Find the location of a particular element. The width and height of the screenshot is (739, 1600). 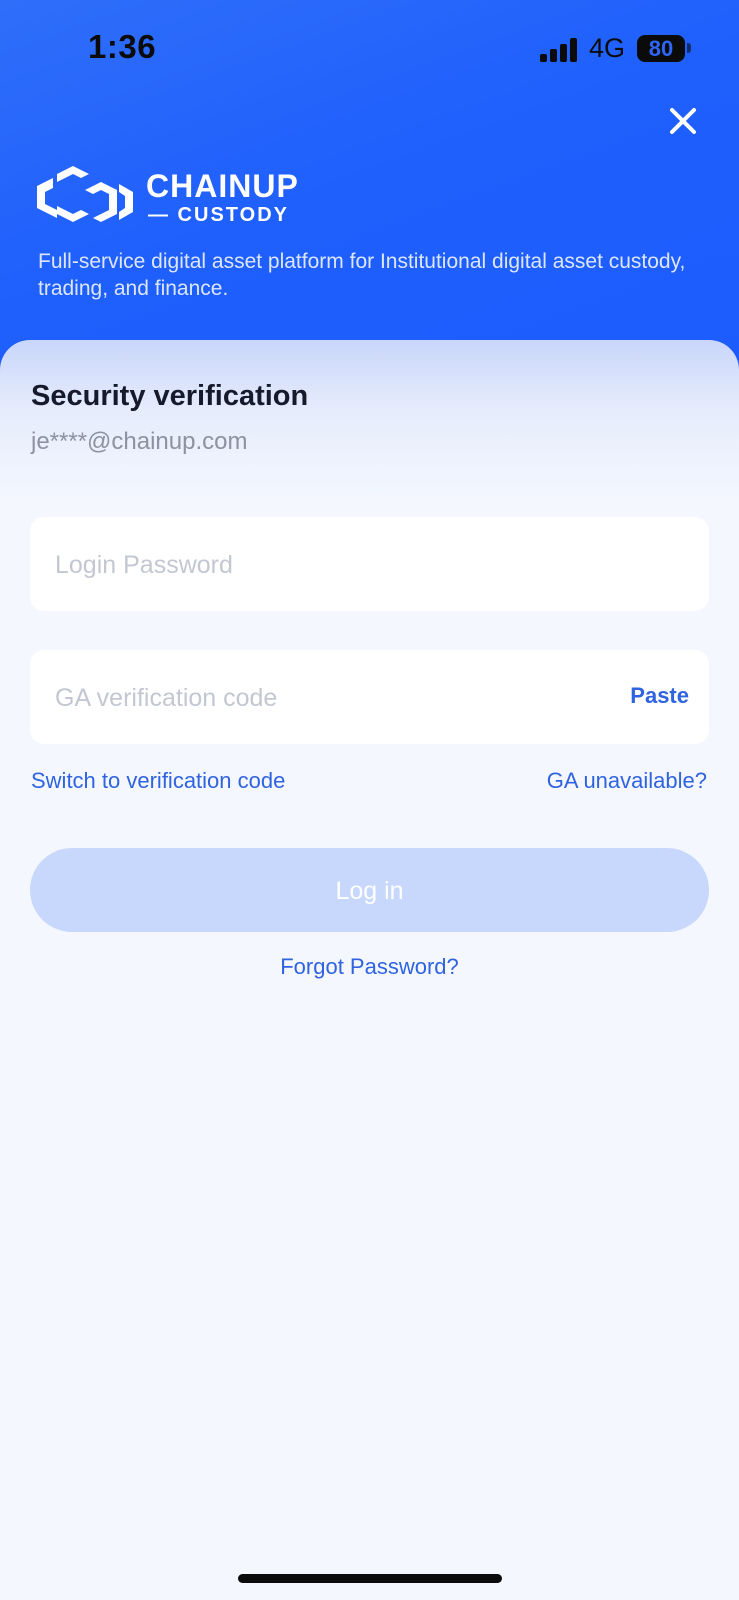

switch-verification-link: Switch to verification code is located at coordinates (158, 781).